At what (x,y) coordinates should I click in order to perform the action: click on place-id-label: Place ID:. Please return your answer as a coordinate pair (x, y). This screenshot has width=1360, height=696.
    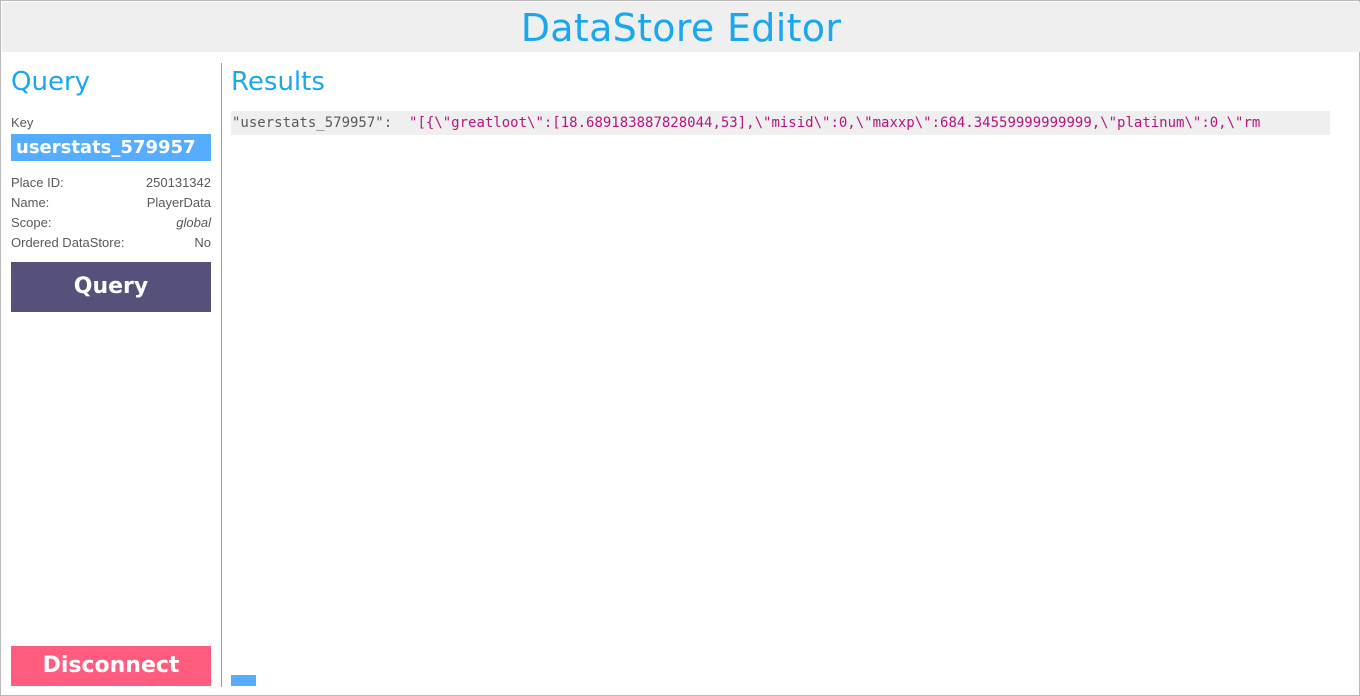
    Looking at the image, I should click on (37, 182).